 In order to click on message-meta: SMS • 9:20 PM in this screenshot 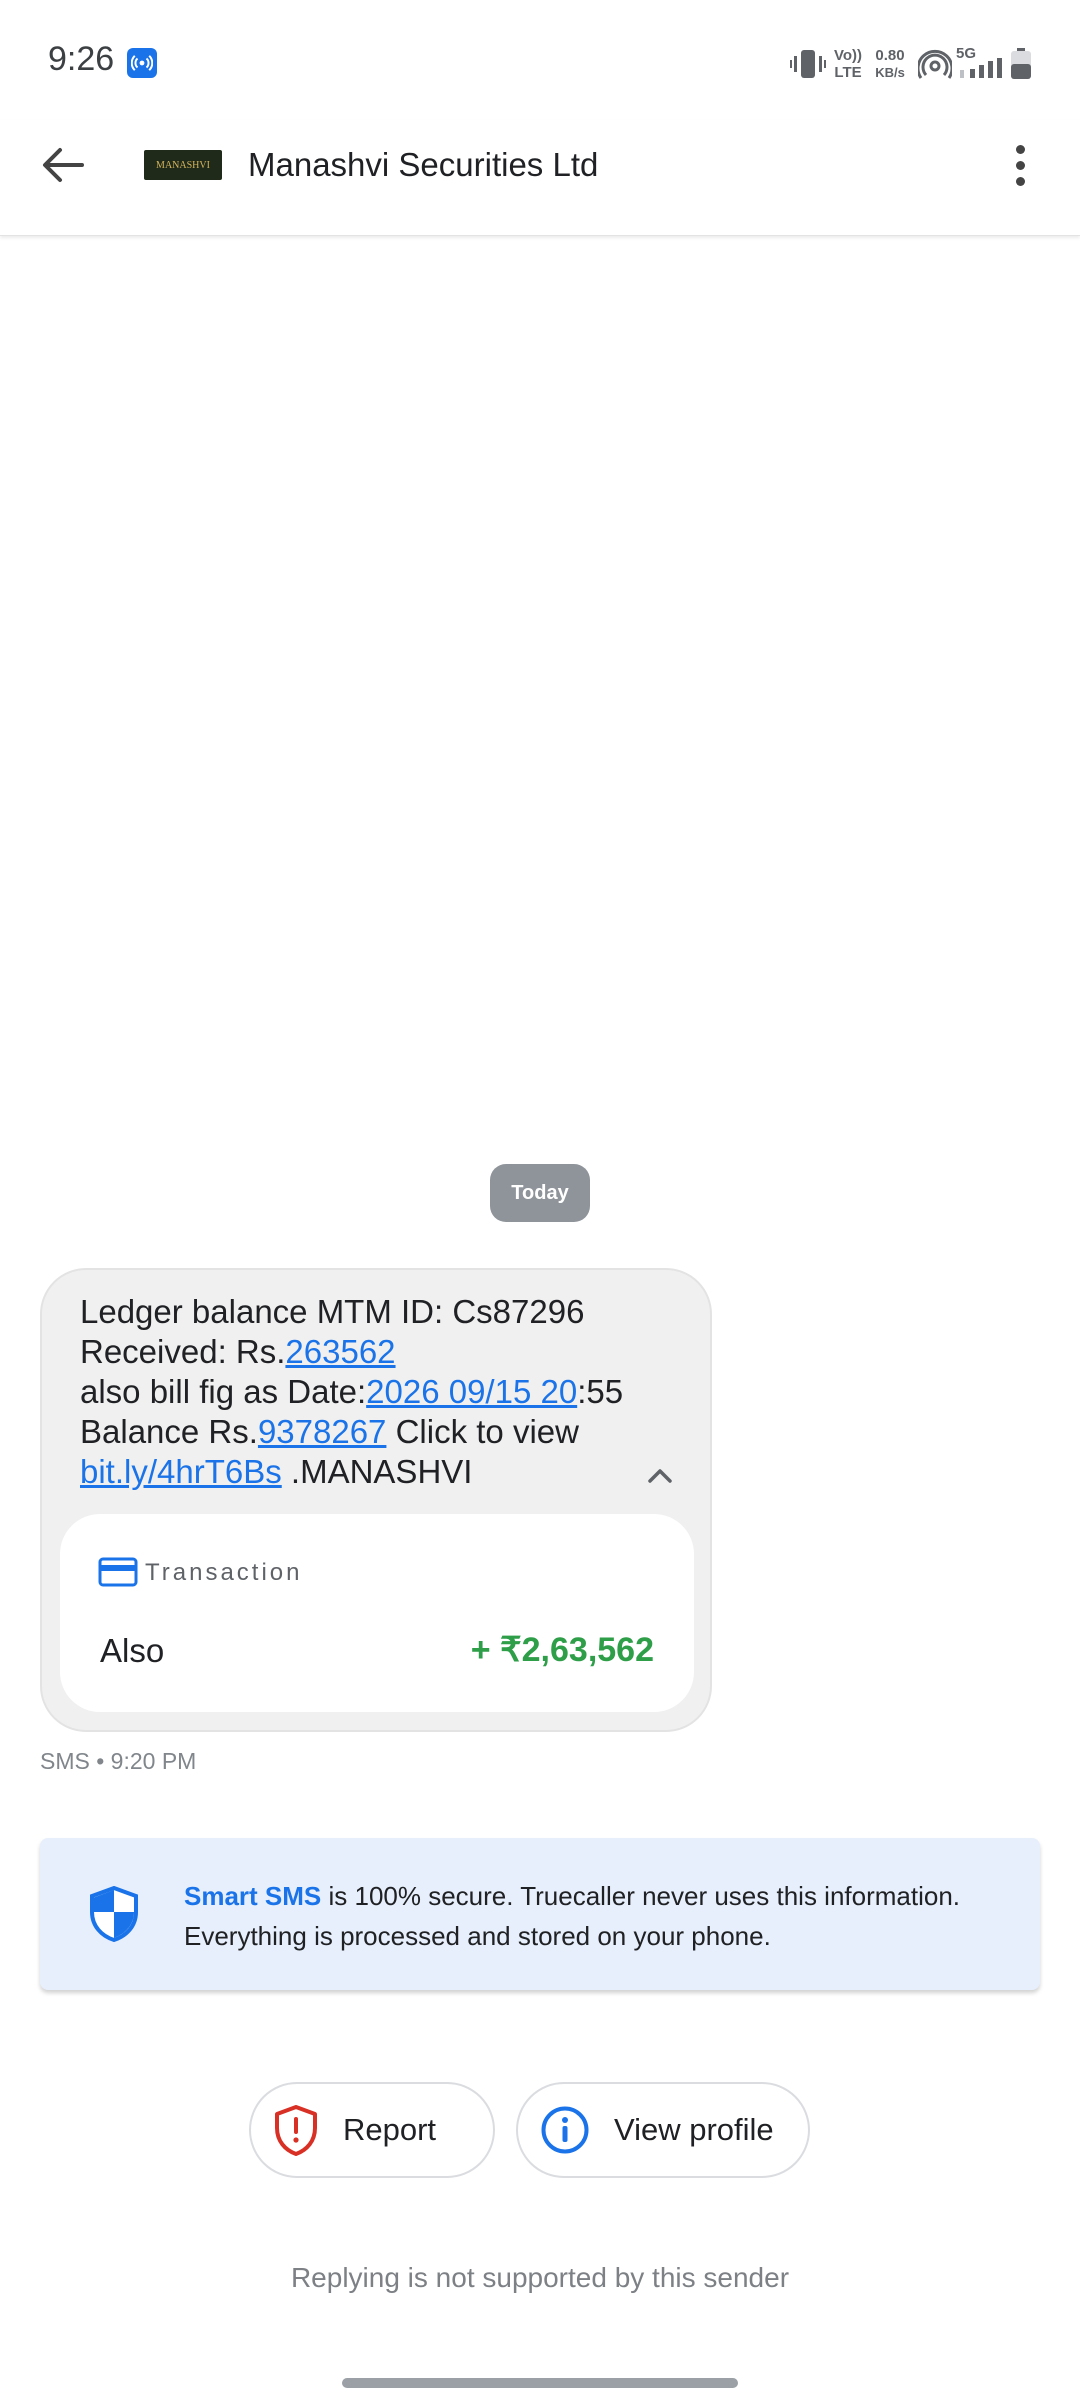, I will do `click(118, 1761)`.